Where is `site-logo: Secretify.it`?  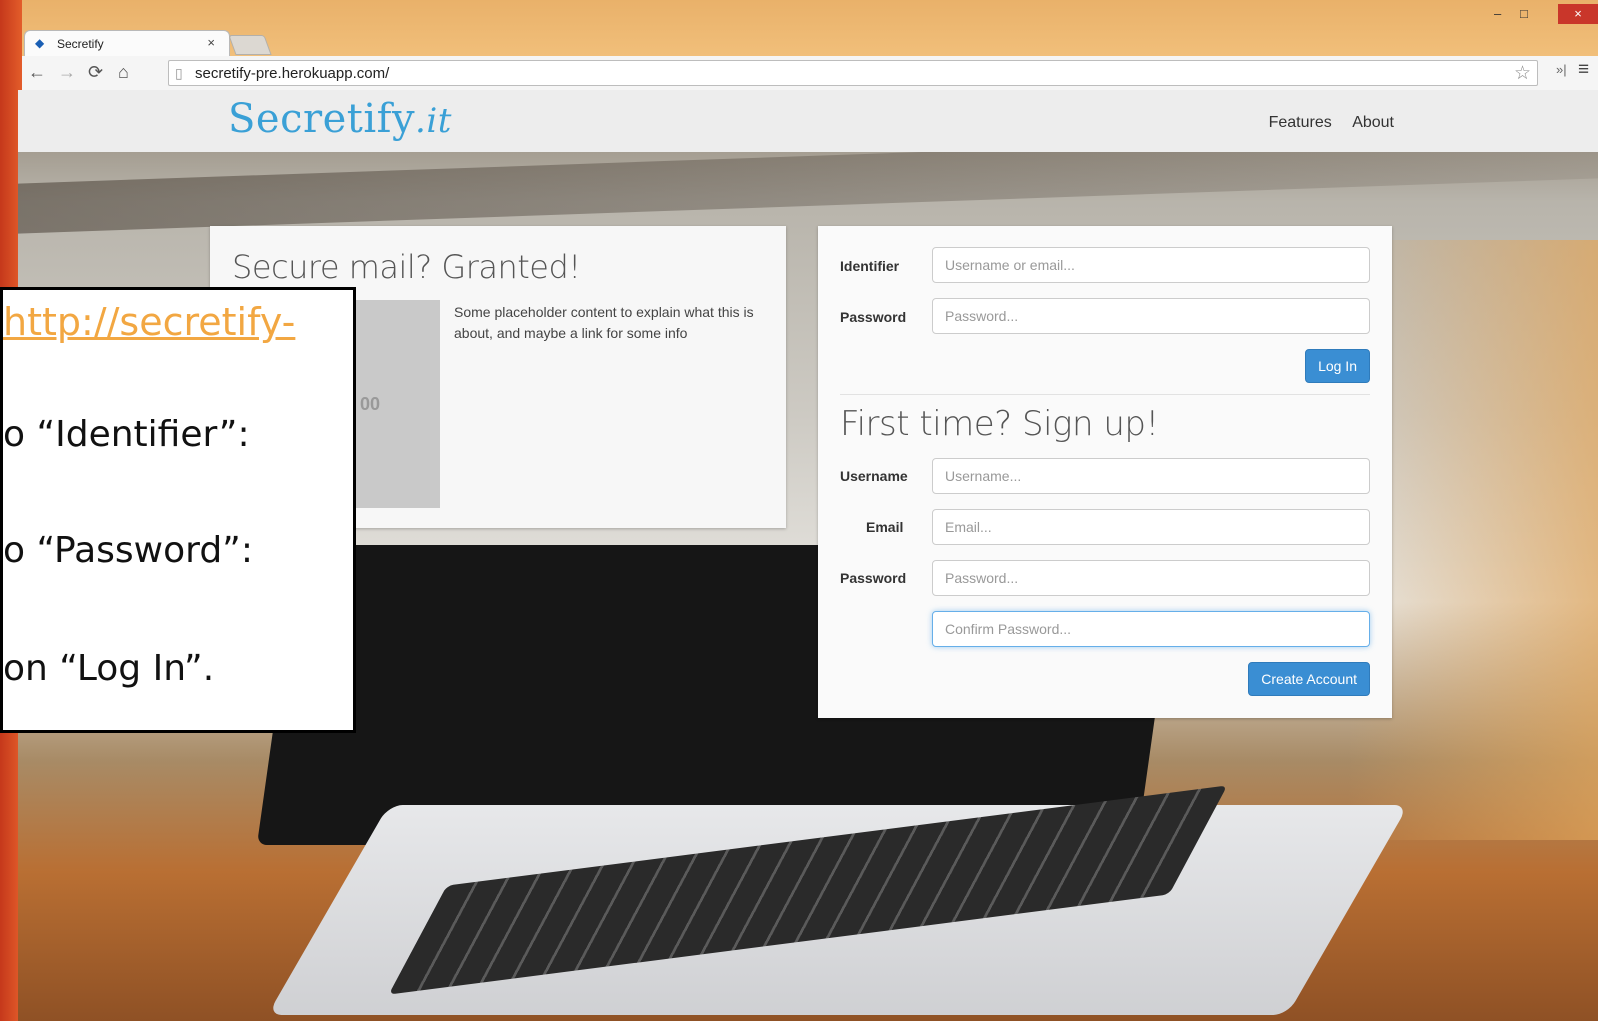 site-logo: Secretify.it is located at coordinates (340, 119).